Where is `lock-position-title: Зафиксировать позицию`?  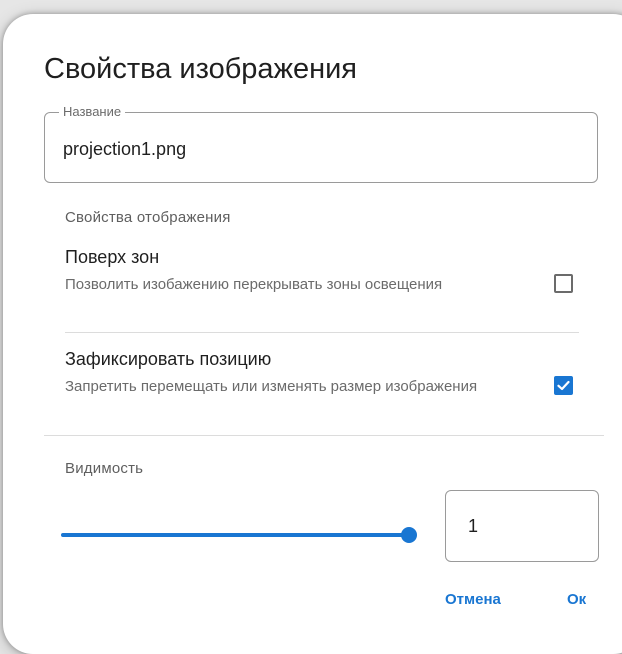
lock-position-title: Зафиксировать позицию is located at coordinates (168, 359).